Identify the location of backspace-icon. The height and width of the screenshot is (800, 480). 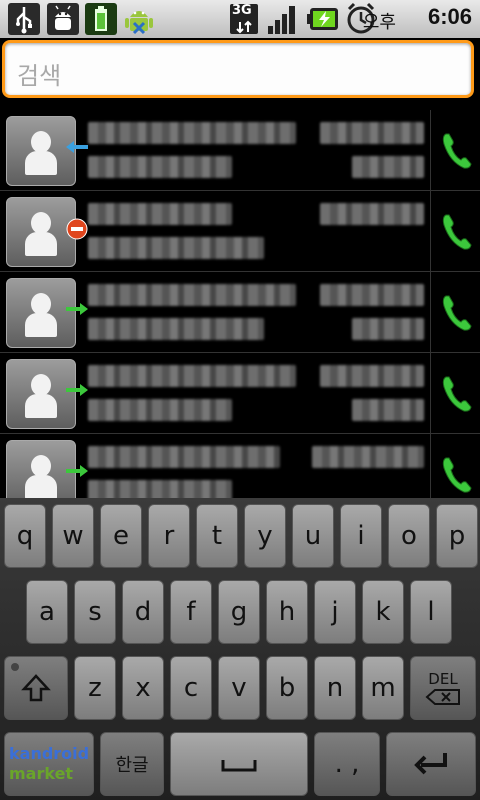
(442, 697).